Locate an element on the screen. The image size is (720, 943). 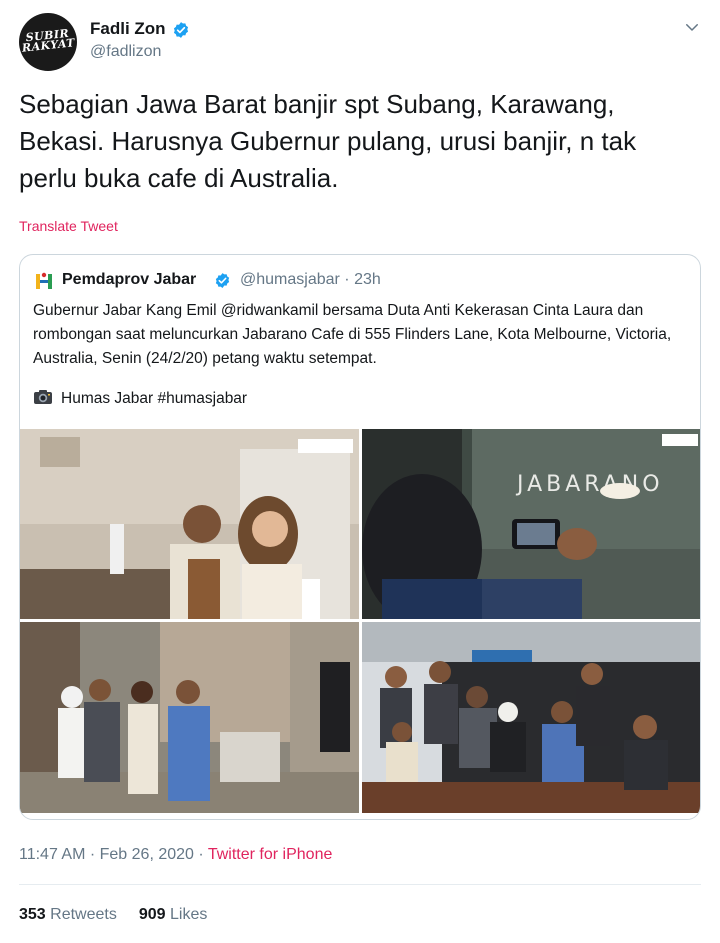
likes-stat: 909 Likes is located at coordinates (173, 914).